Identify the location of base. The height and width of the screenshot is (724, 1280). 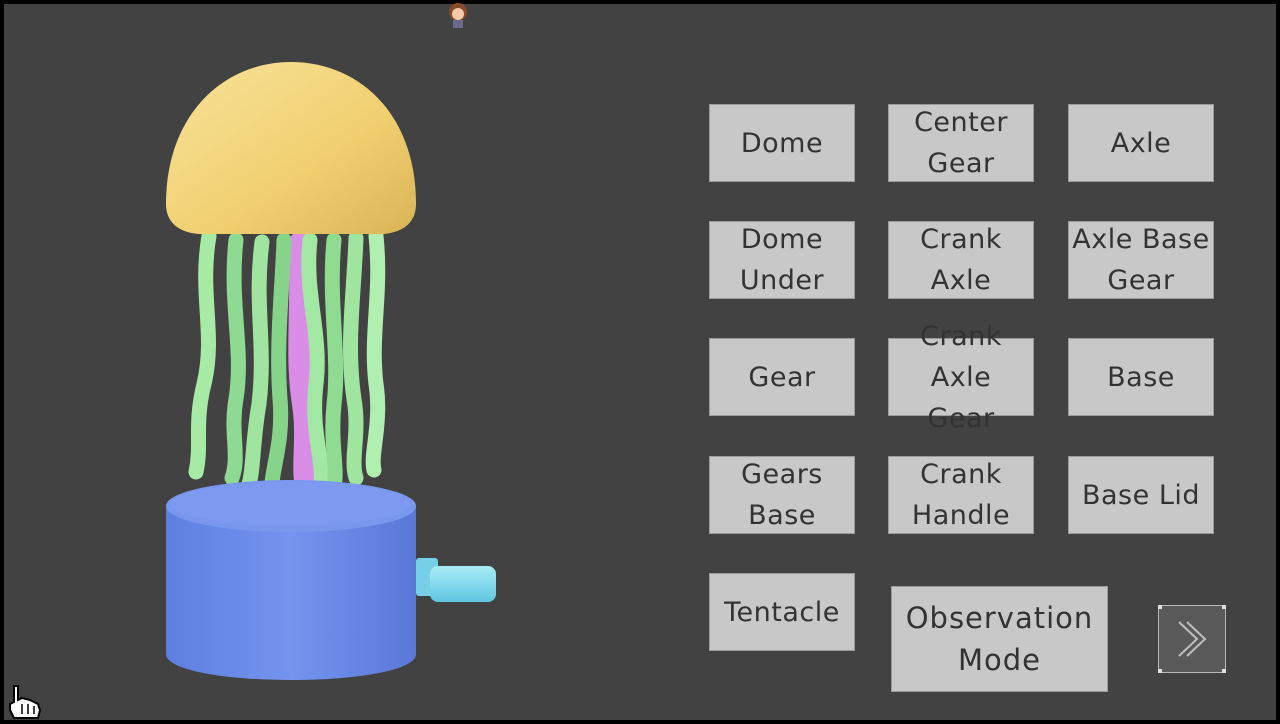
(291, 580).